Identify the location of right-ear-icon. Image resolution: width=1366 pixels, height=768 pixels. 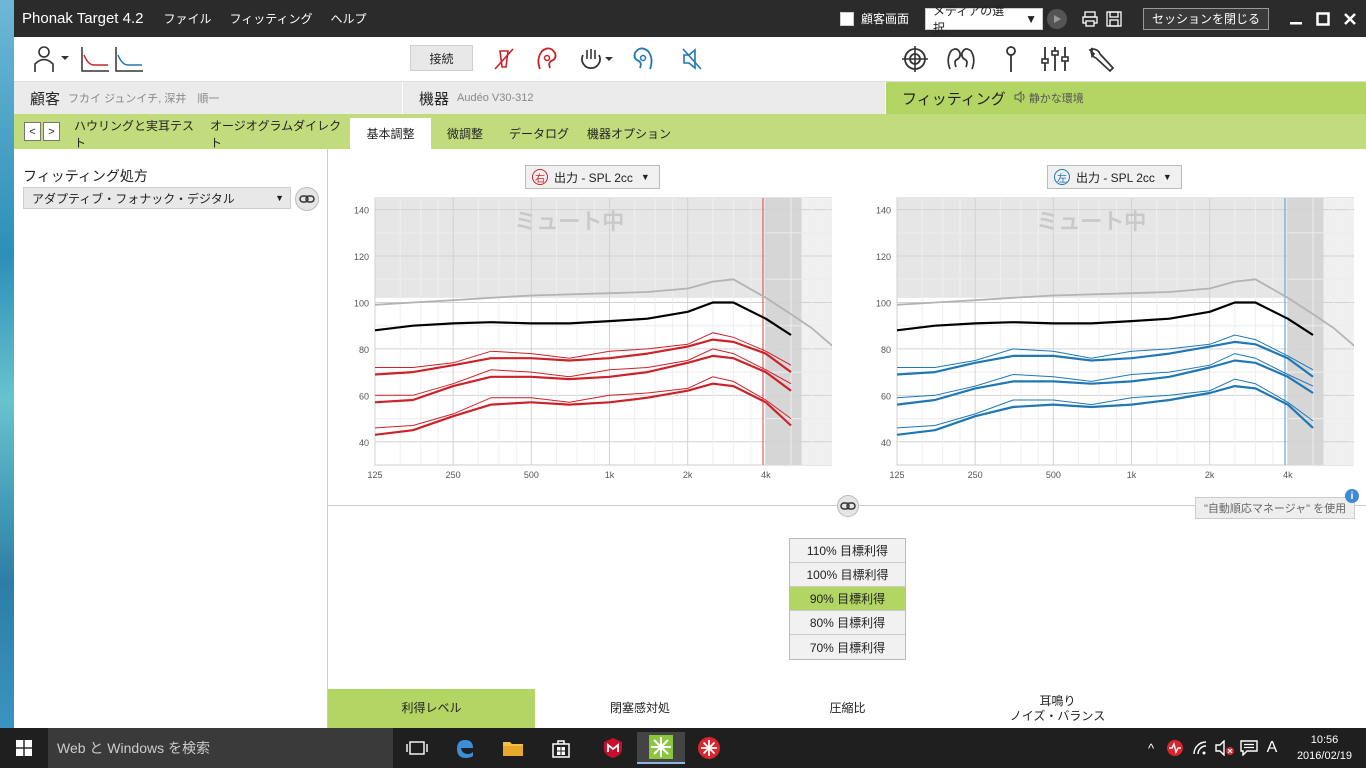
(546, 59).